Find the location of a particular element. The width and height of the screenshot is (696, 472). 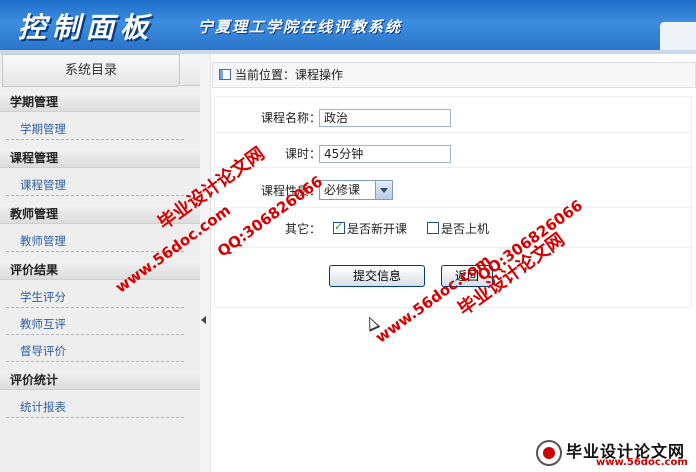

sidebar-heading: 系统目录 is located at coordinates (91, 70).